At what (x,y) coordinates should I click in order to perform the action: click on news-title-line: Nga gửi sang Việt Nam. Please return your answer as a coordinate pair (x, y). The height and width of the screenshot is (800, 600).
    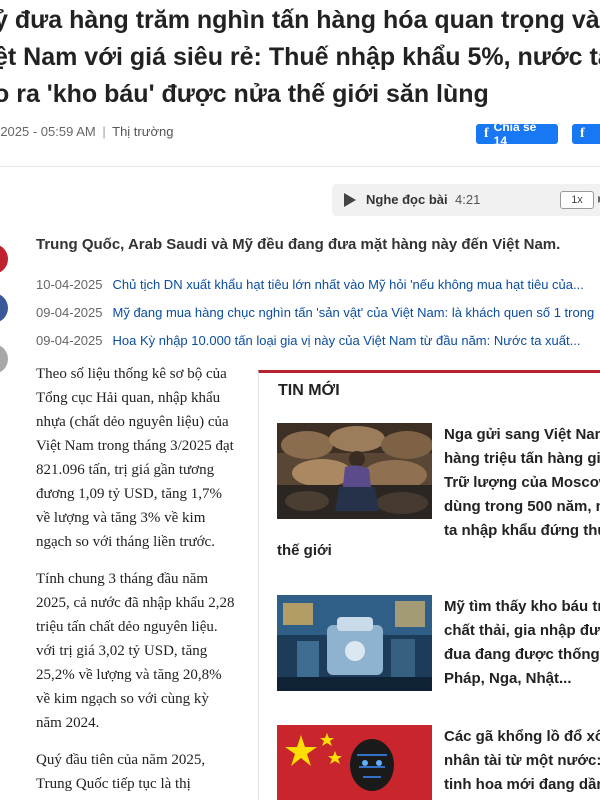
    Looking at the image, I should click on (522, 434).